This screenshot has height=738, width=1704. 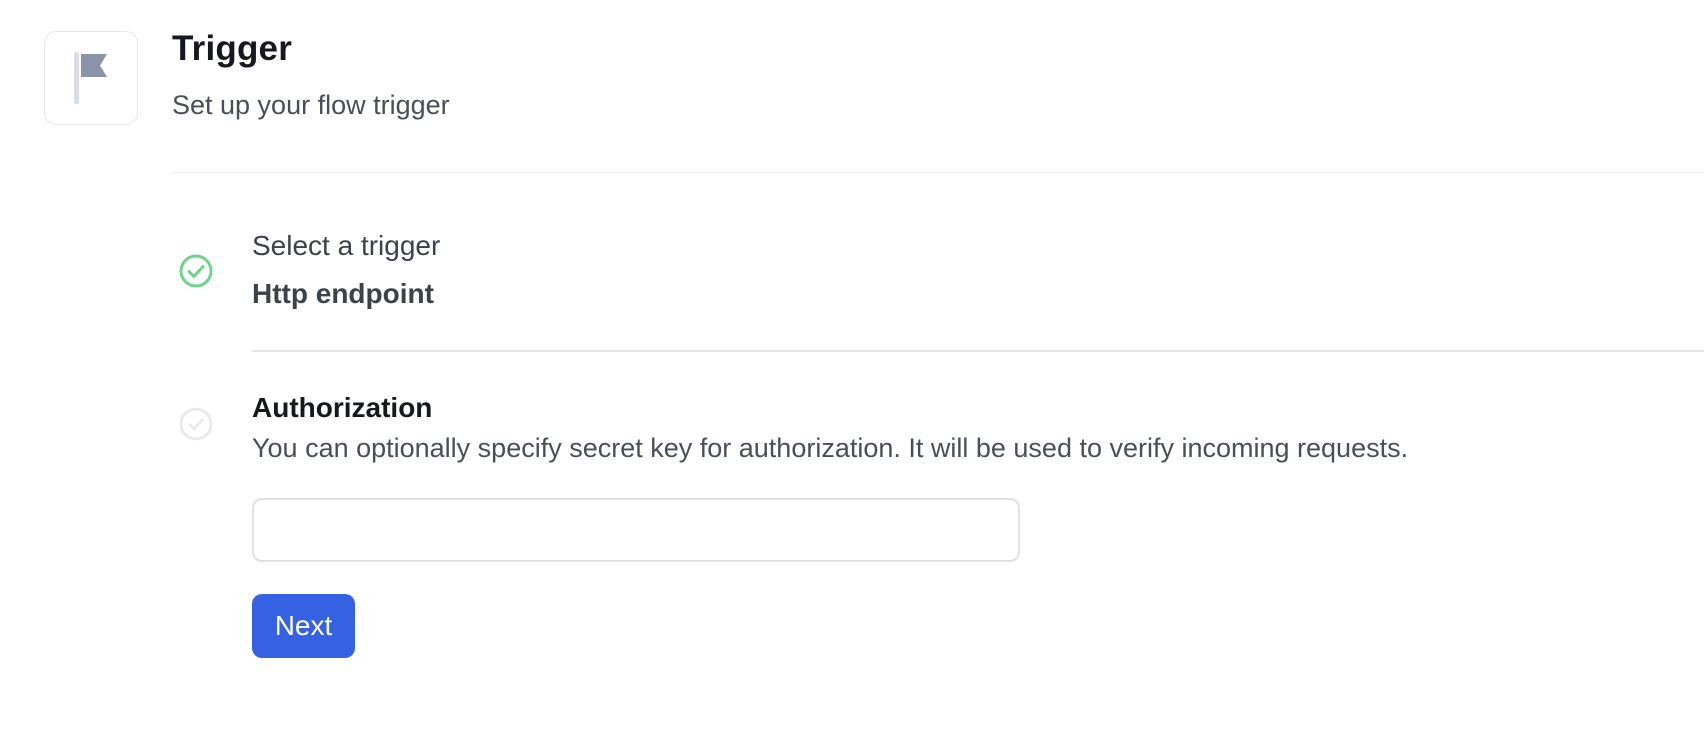 What do you see at coordinates (342, 407) in the screenshot?
I see `step-authorization-title: Authorization` at bounding box center [342, 407].